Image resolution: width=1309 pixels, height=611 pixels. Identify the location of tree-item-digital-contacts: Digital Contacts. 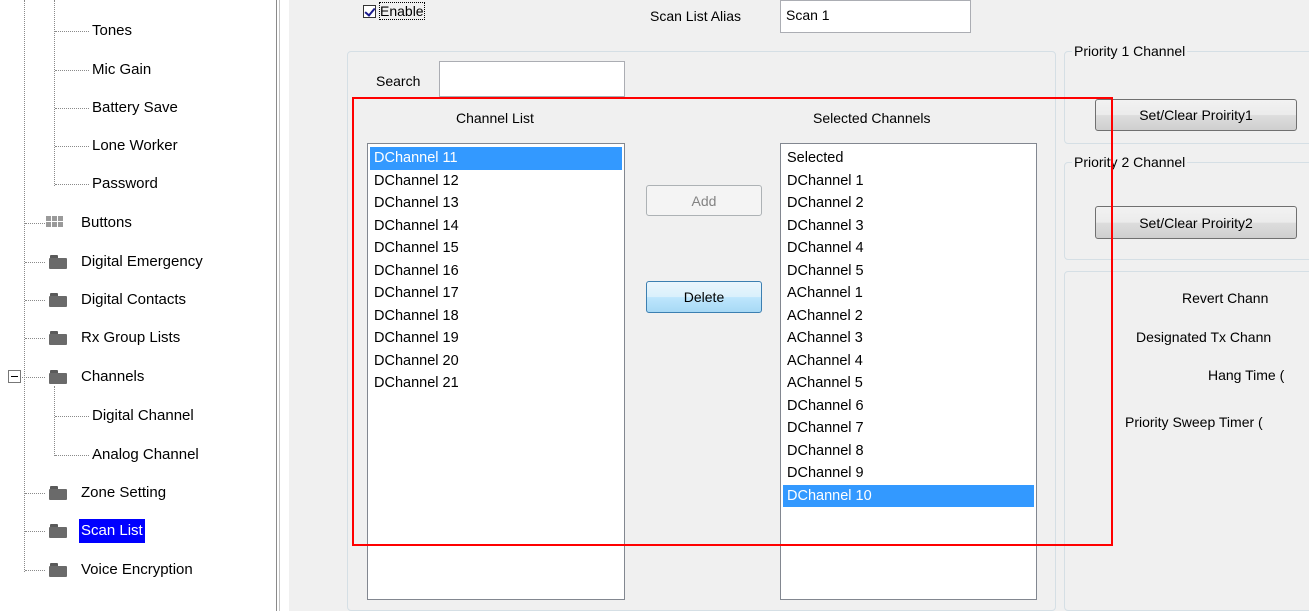
(136, 300).